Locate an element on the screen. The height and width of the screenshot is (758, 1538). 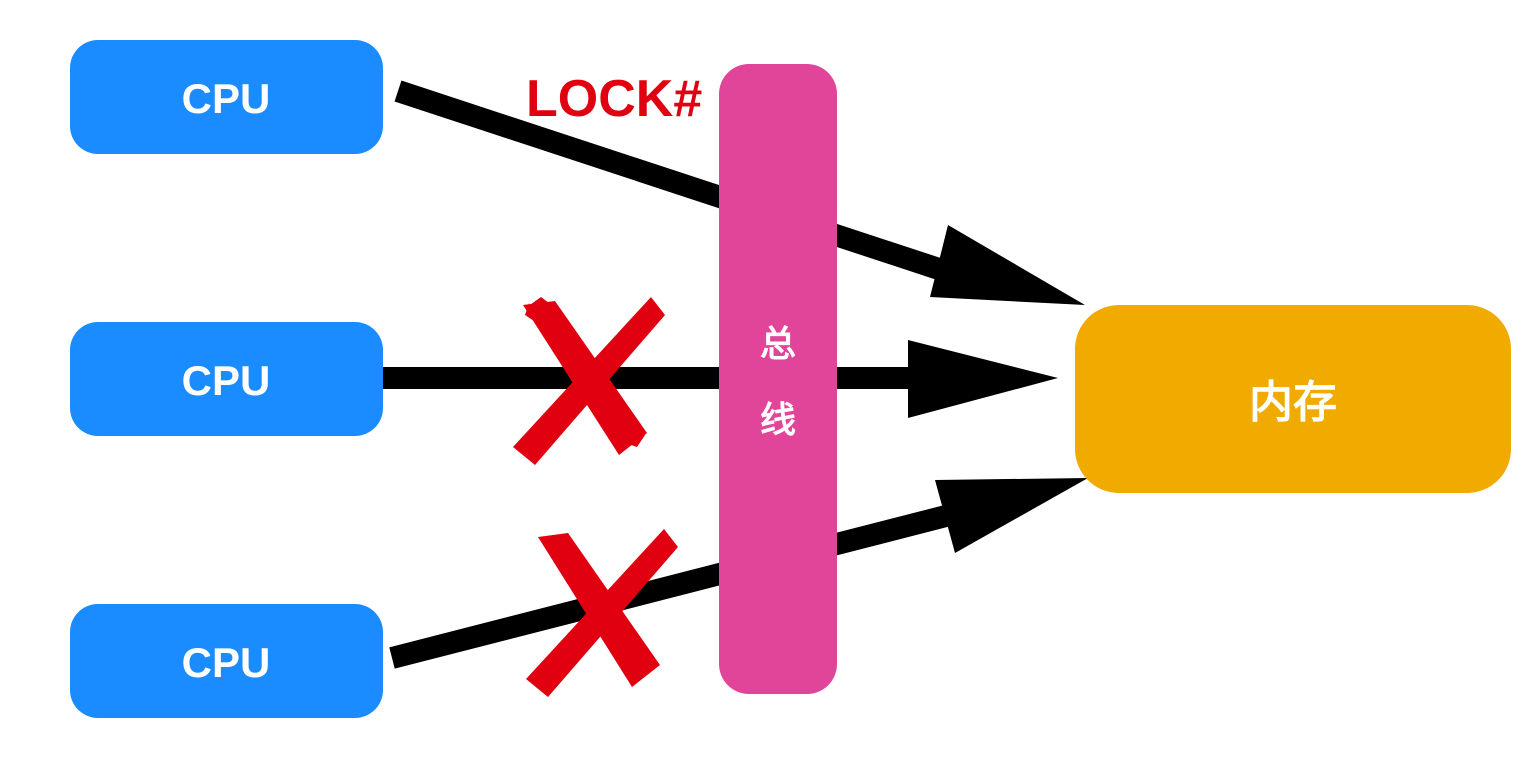
bus: 总 线 is located at coordinates (778, 379).